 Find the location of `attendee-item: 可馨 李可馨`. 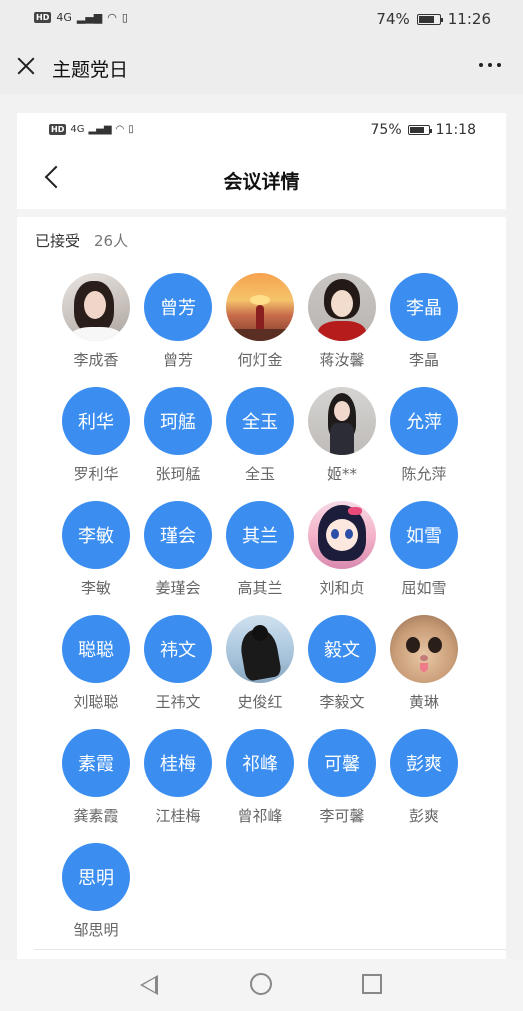

attendee-item: 可馨 李可馨 is located at coordinates (342, 777).